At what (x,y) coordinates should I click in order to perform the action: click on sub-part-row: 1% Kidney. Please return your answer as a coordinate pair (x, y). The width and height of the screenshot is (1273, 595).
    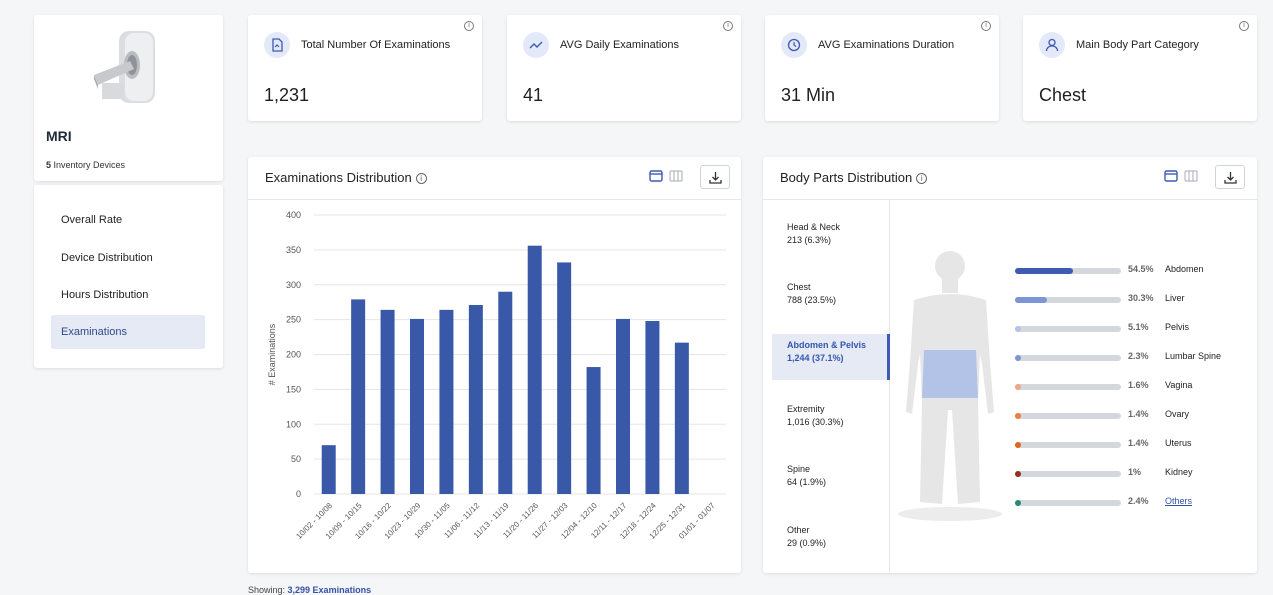
    Looking at the image, I should click on (1135, 474).